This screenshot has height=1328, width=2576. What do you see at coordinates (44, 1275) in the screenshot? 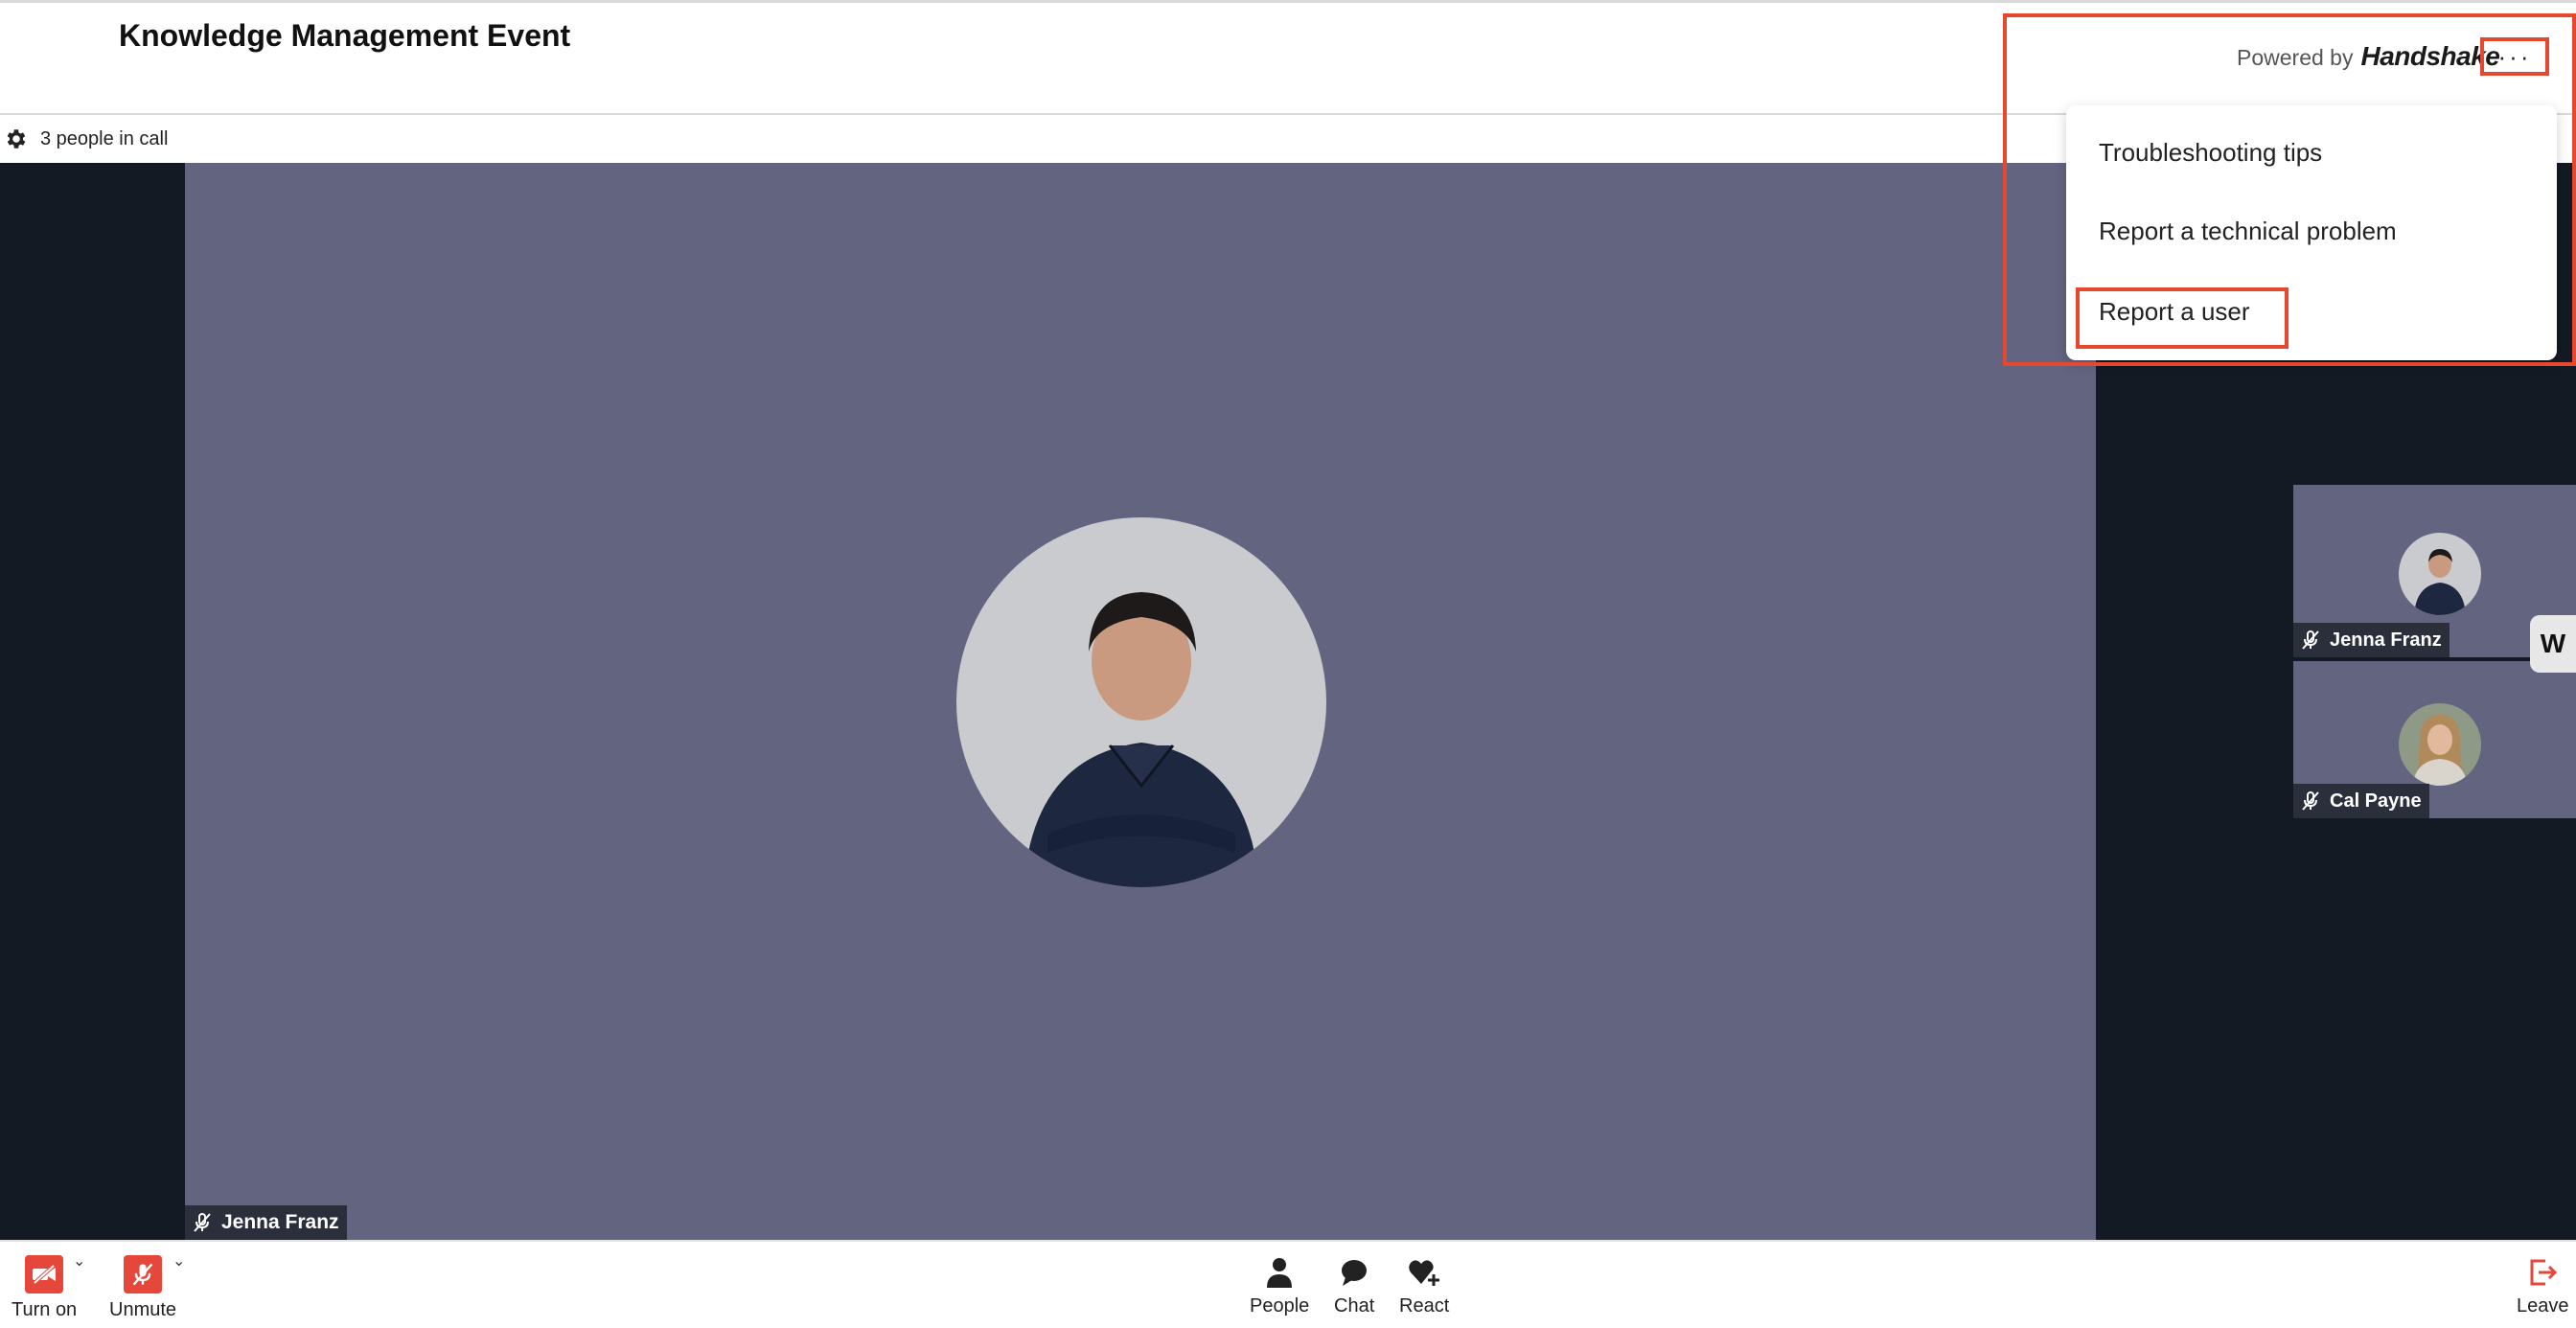
I see `camera-off-icon` at bounding box center [44, 1275].